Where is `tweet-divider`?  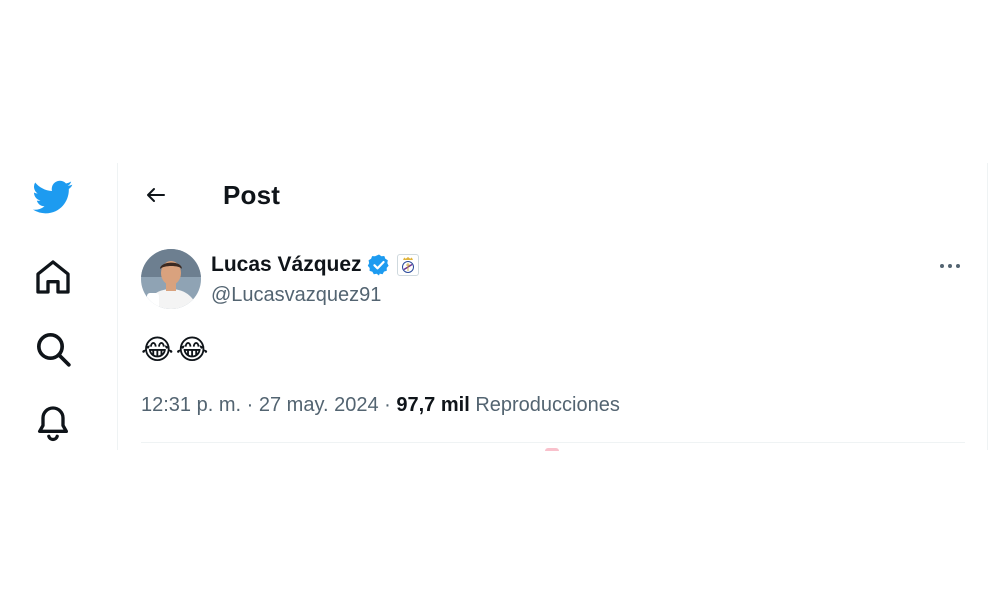 tweet-divider is located at coordinates (553, 442).